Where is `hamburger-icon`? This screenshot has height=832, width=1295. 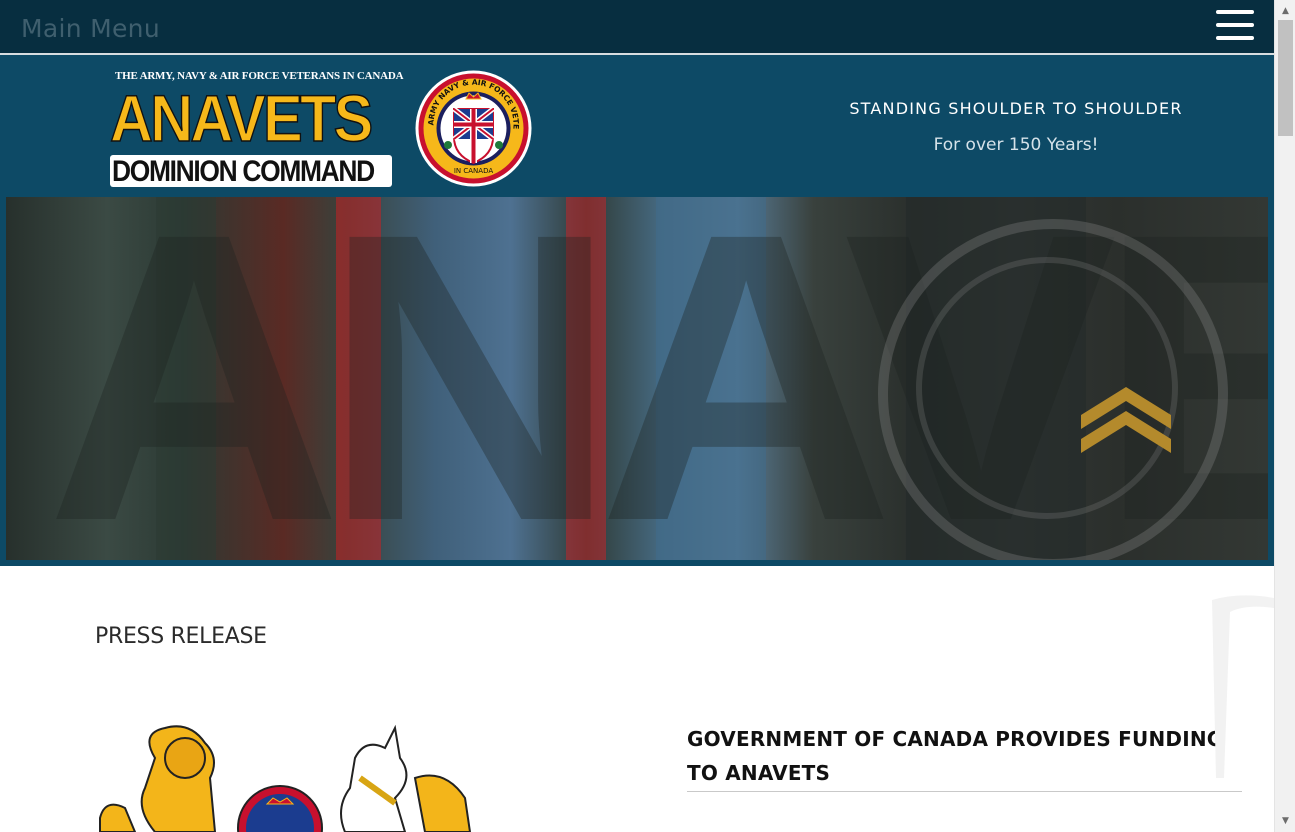
hamburger-icon is located at coordinates (1235, 26).